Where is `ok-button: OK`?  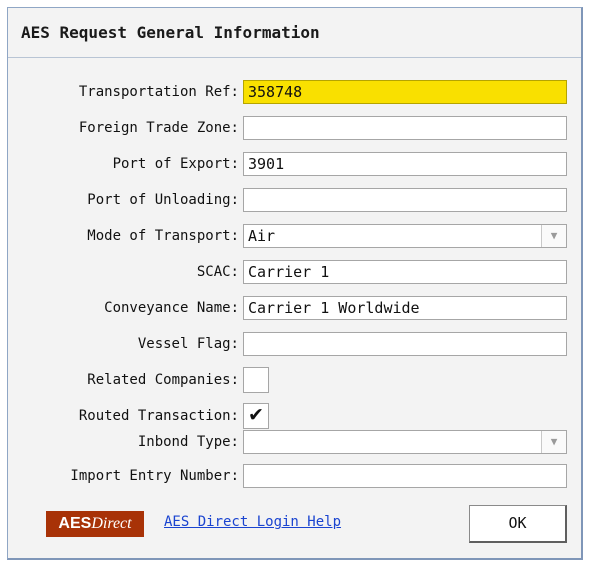
ok-button: OK is located at coordinates (518, 524).